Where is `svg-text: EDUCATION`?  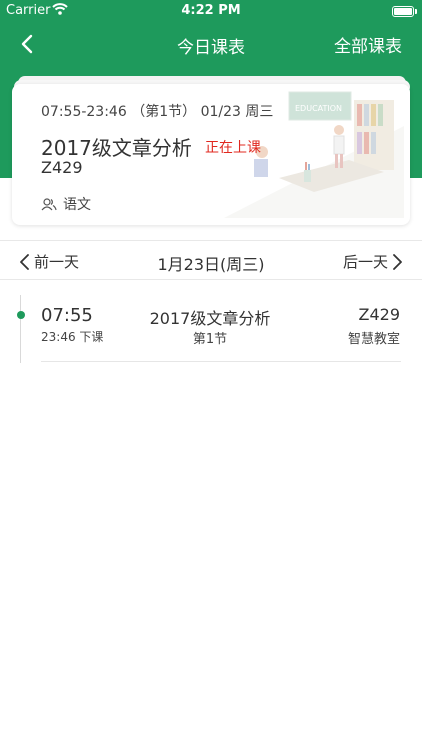 svg-text: EDUCATION is located at coordinates (318, 108).